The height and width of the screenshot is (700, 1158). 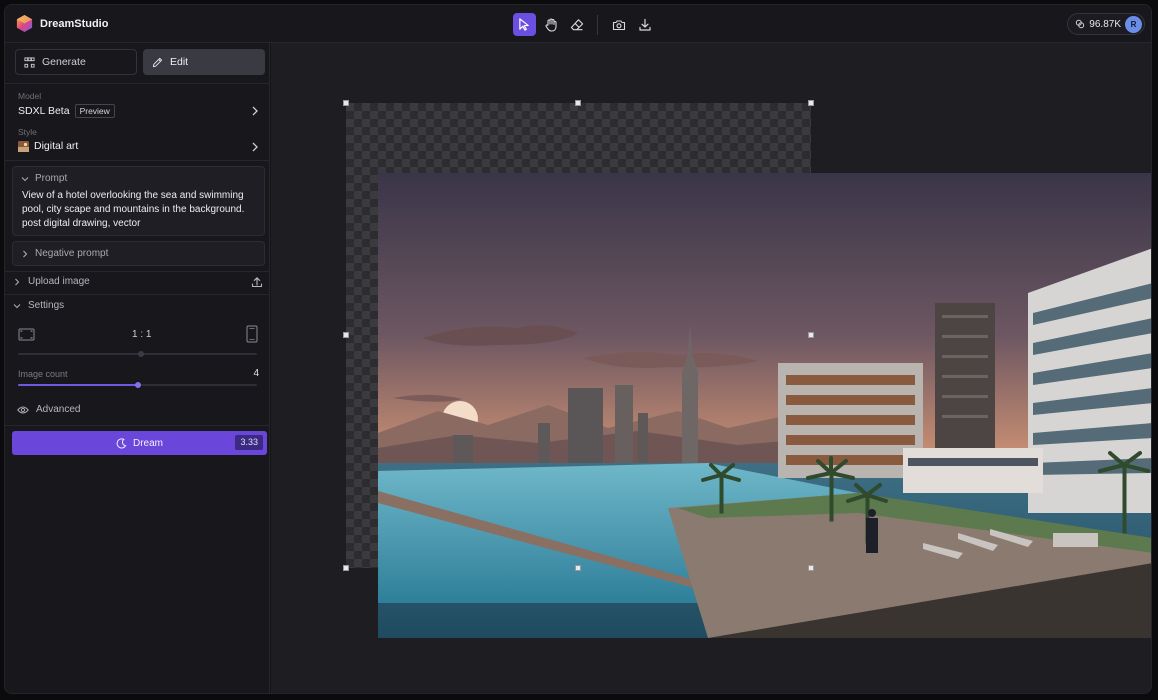 I want to click on resize-handle-bottom-left, so click(x=346, y=568).